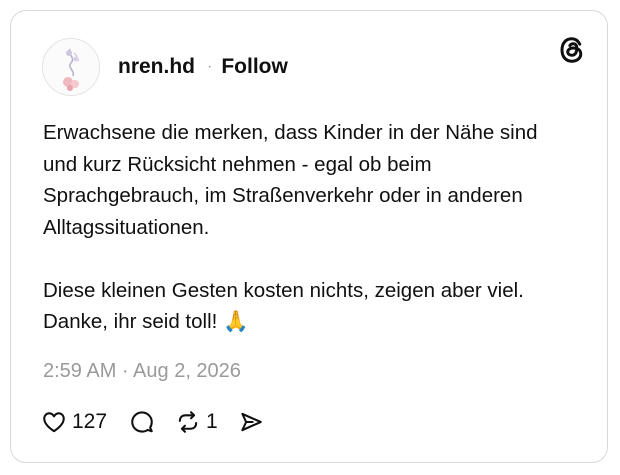 The height and width of the screenshot is (475, 620). What do you see at coordinates (90, 421) in the screenshot?
I see `like-count: 127` at bounding box center [90, 421].